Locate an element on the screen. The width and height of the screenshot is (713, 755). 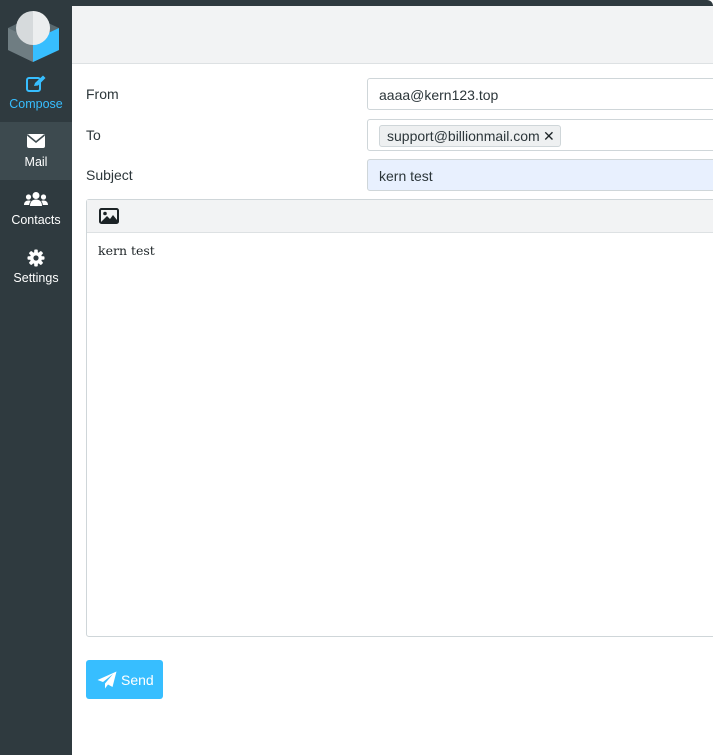
gear-icon is located at coordinates (36, 258).